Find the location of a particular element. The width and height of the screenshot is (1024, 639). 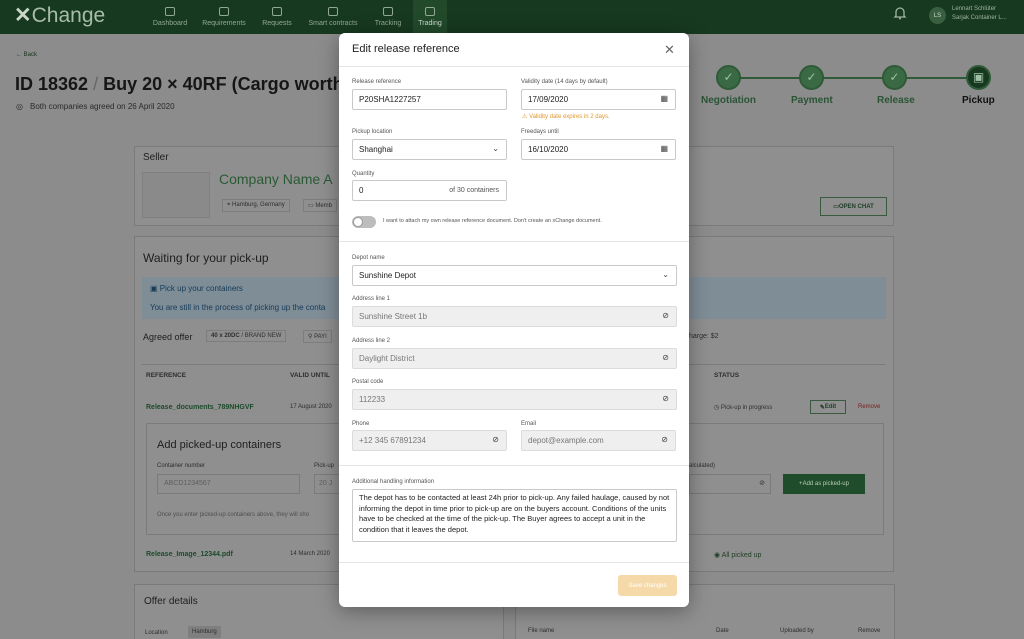

col-file-name: File name is located at coordinates (541, 631).